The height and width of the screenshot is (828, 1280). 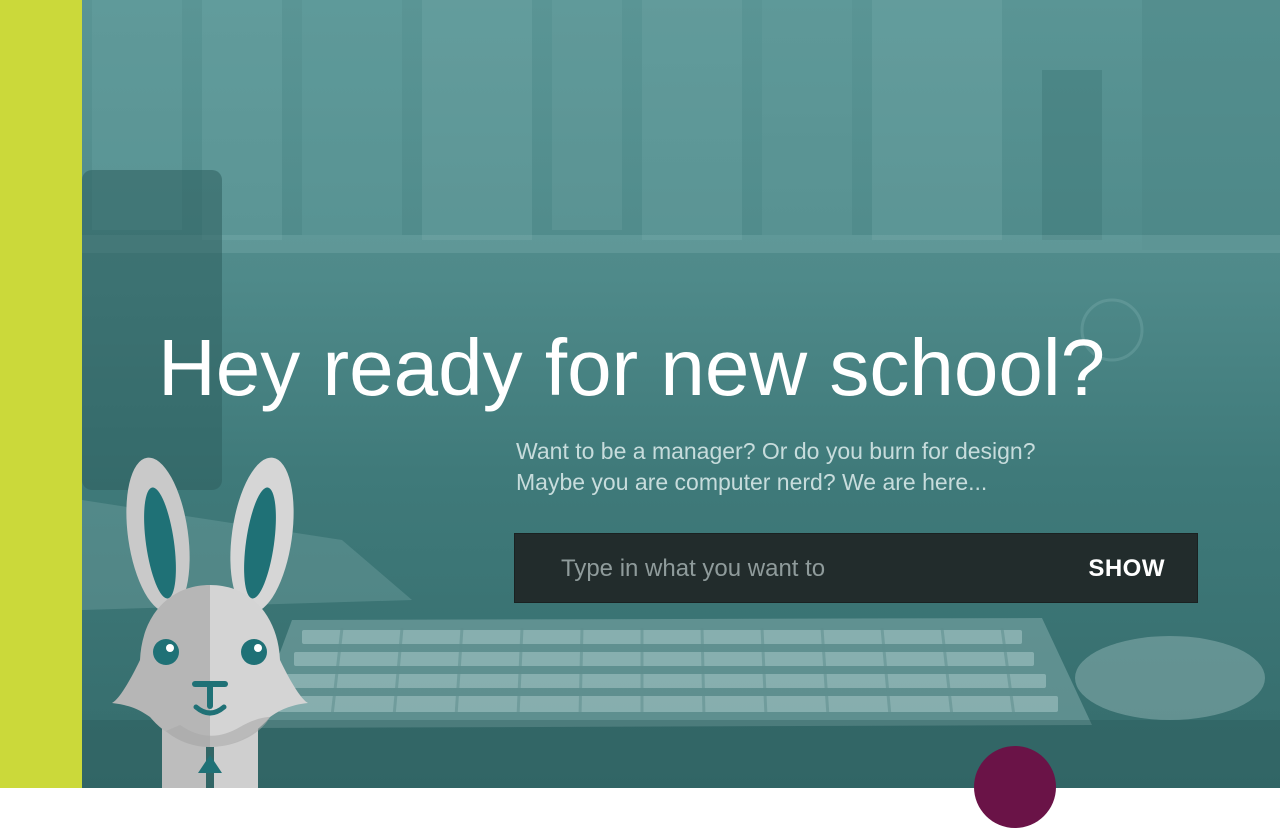 What do you see at coordinates (210, 622) in the screenshot?
I see `rabbit-mascot-icon` at bounding box center [210, 622].